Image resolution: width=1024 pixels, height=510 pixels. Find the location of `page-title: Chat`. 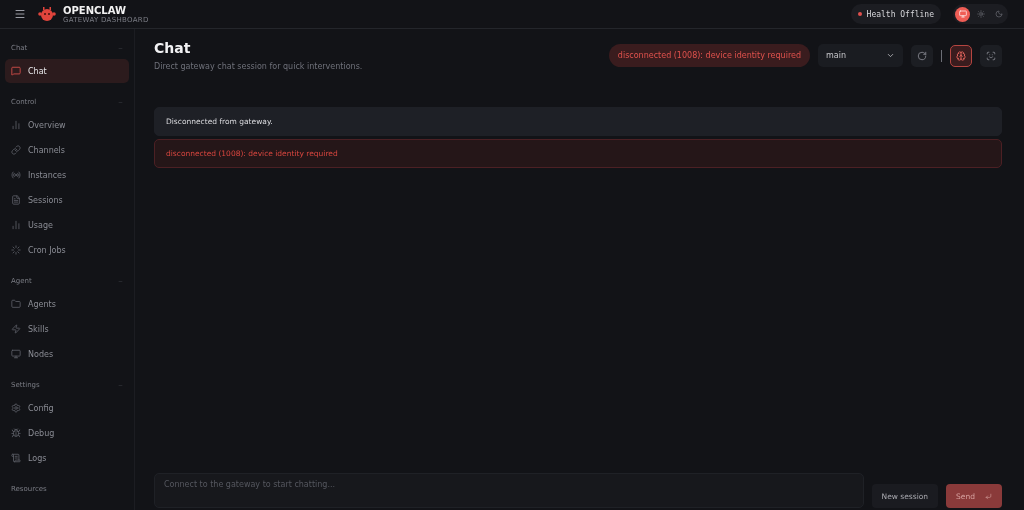

page-title: Chat is located at coordinates (173, 48).